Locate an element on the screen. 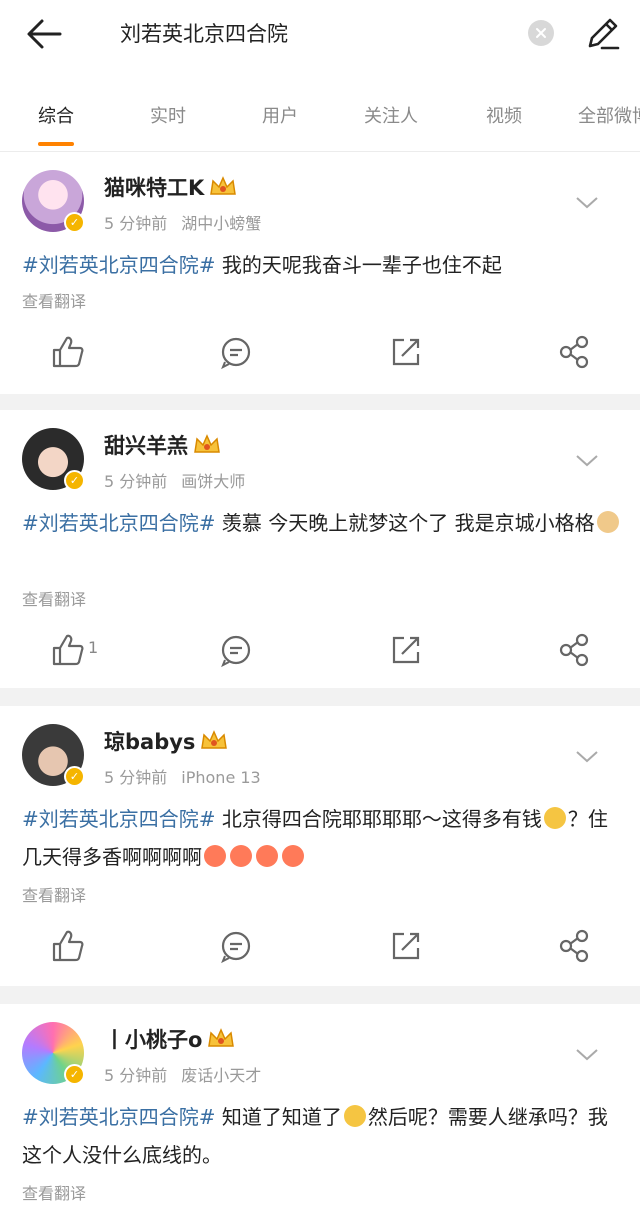 This screenshot has width=640, height=1216. like-count: 1 is located at coordinates (93, 647).